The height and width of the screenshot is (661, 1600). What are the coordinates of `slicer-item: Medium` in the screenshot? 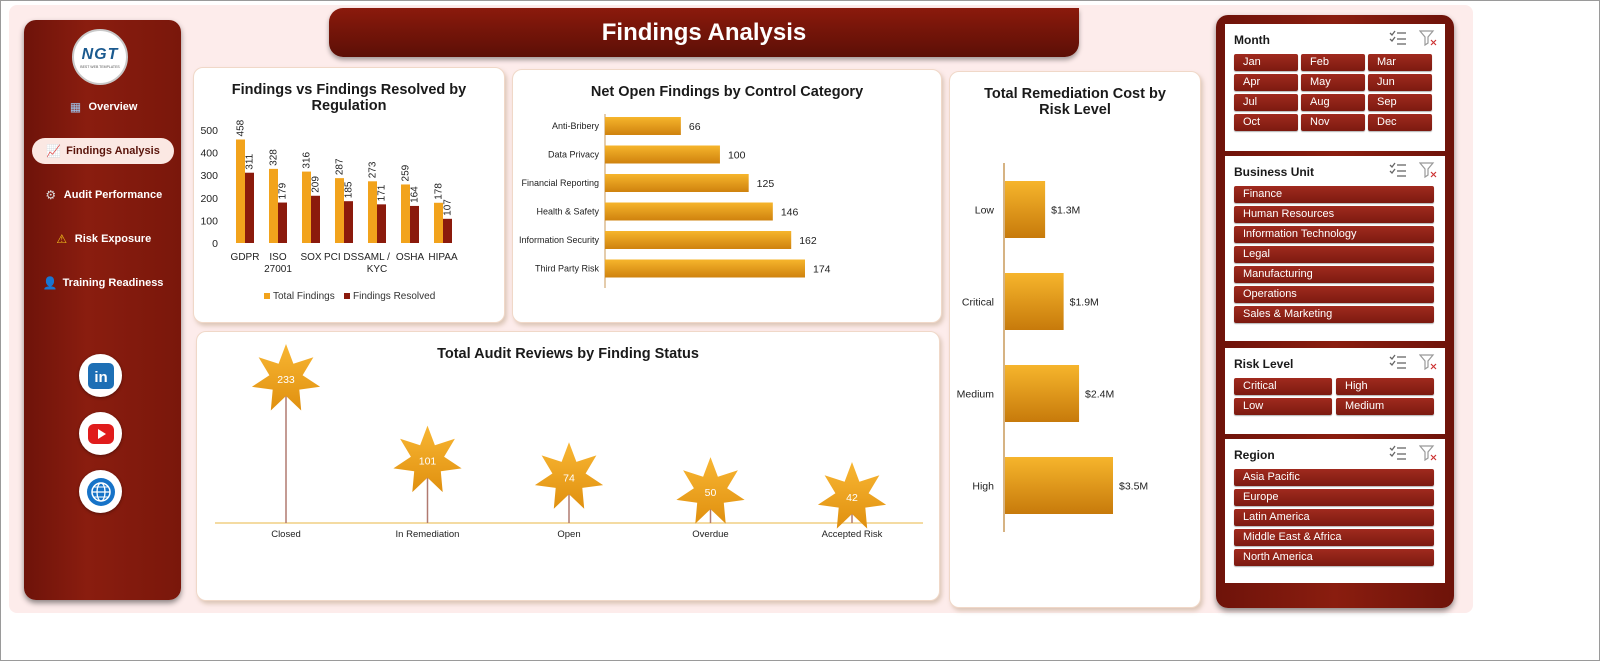 It's located at (1385, 406).